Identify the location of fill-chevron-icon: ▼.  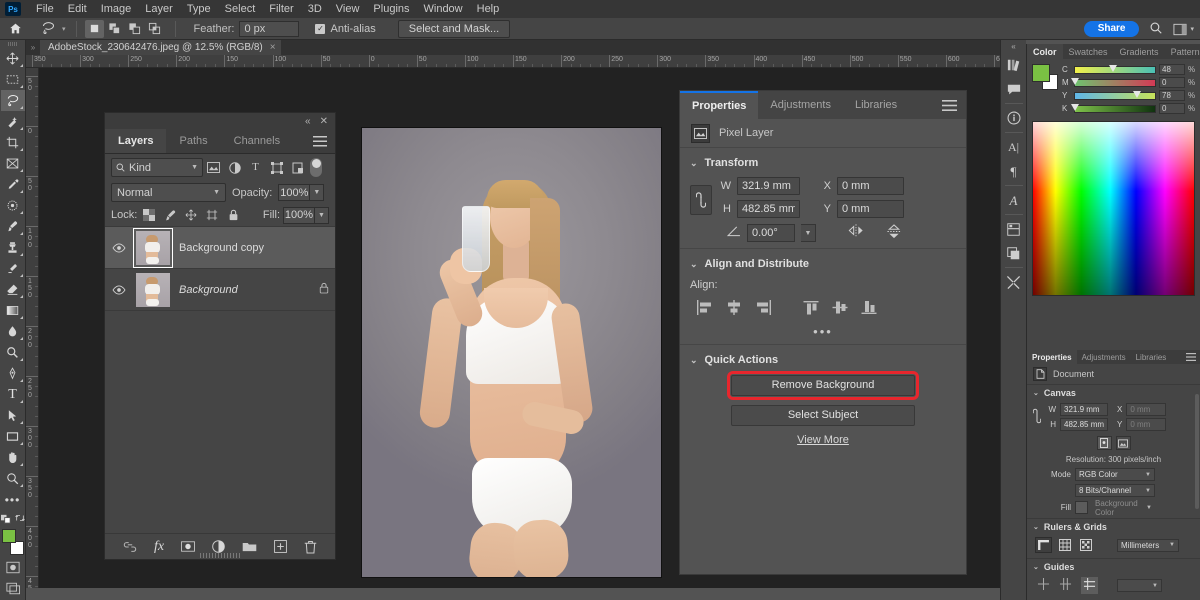
(322, 215).